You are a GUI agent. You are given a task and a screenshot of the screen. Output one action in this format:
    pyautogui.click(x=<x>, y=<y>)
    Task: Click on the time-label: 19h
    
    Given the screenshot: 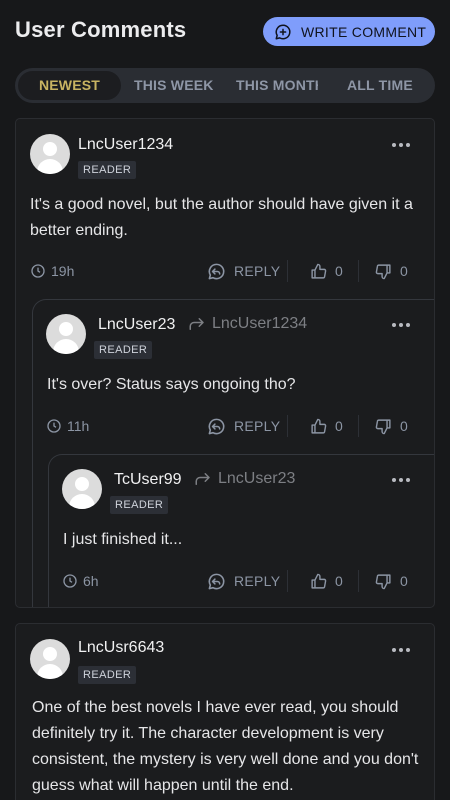 What is the action you would take?
    pyautogui.click(x=63, y=271)
    